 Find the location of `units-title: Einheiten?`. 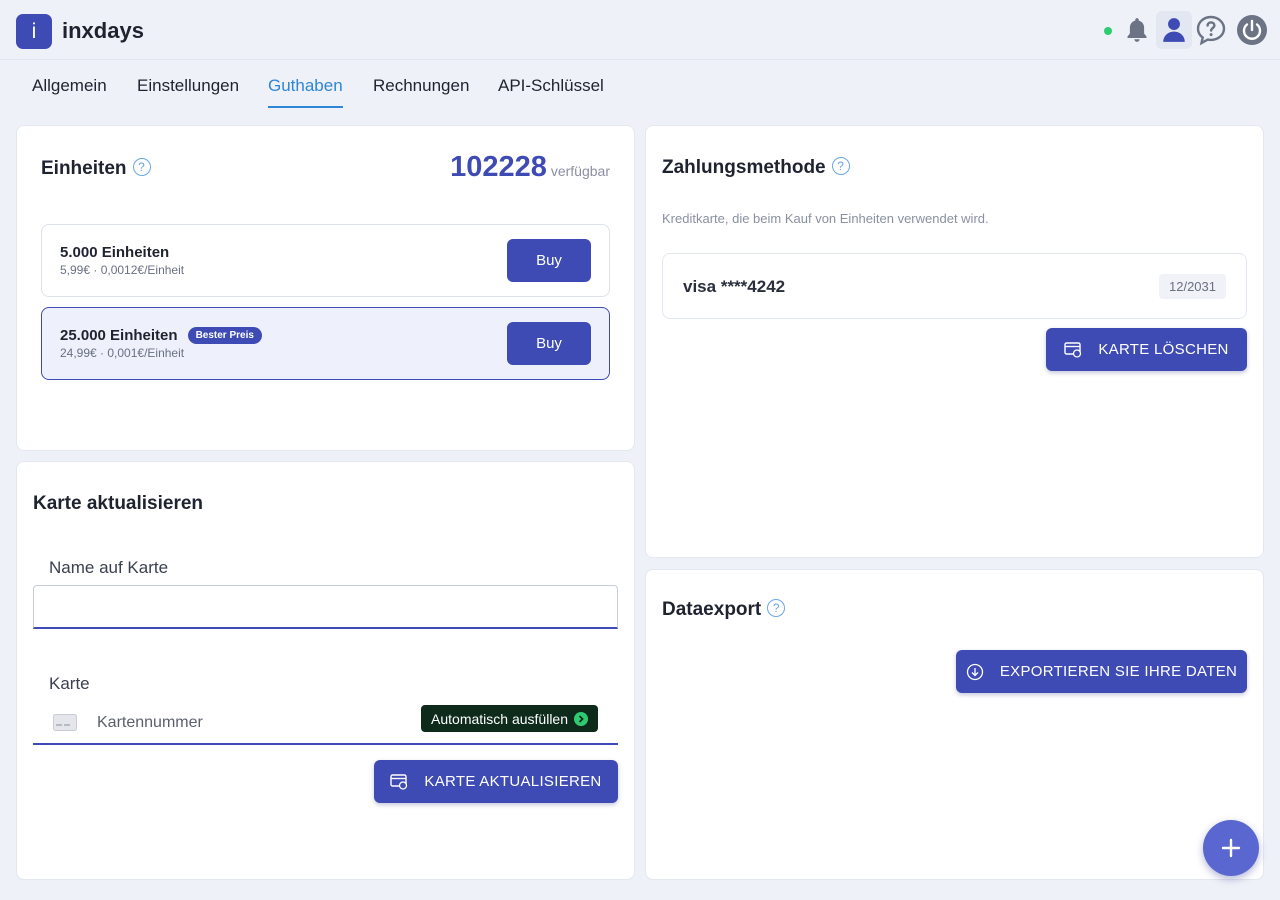

units-title: Einheiten? is located at coordinates (96, 169).